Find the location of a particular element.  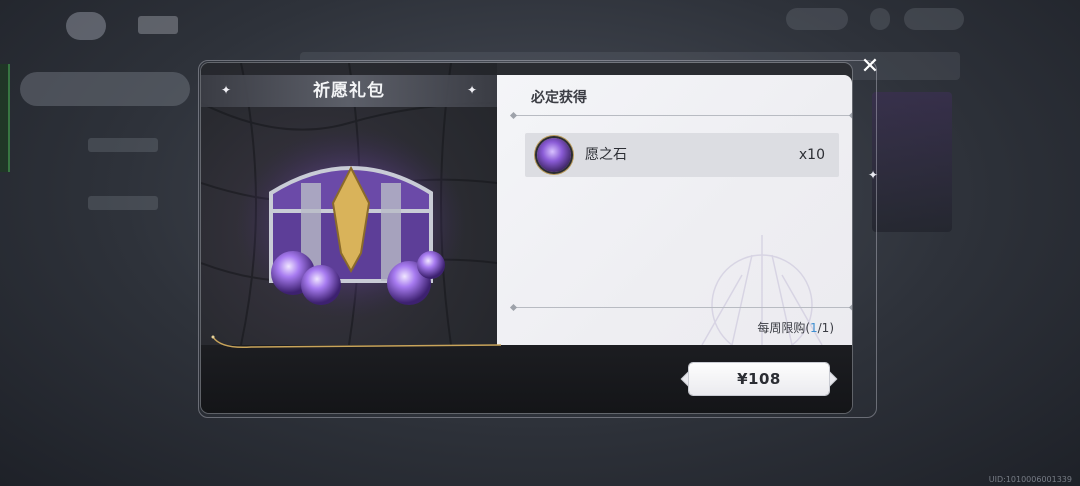

treasure-chest-icon is located at coordinates (351, 223).